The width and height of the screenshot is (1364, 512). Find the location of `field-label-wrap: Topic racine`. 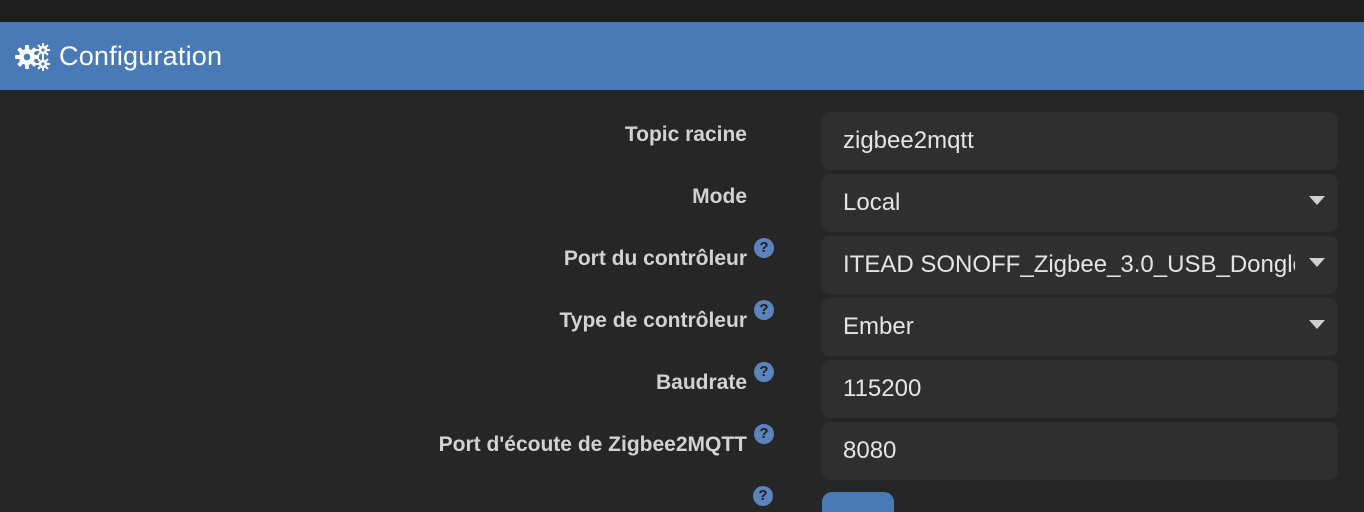

field-label-wrap: Topic racine is located at coordinates (699, 141).